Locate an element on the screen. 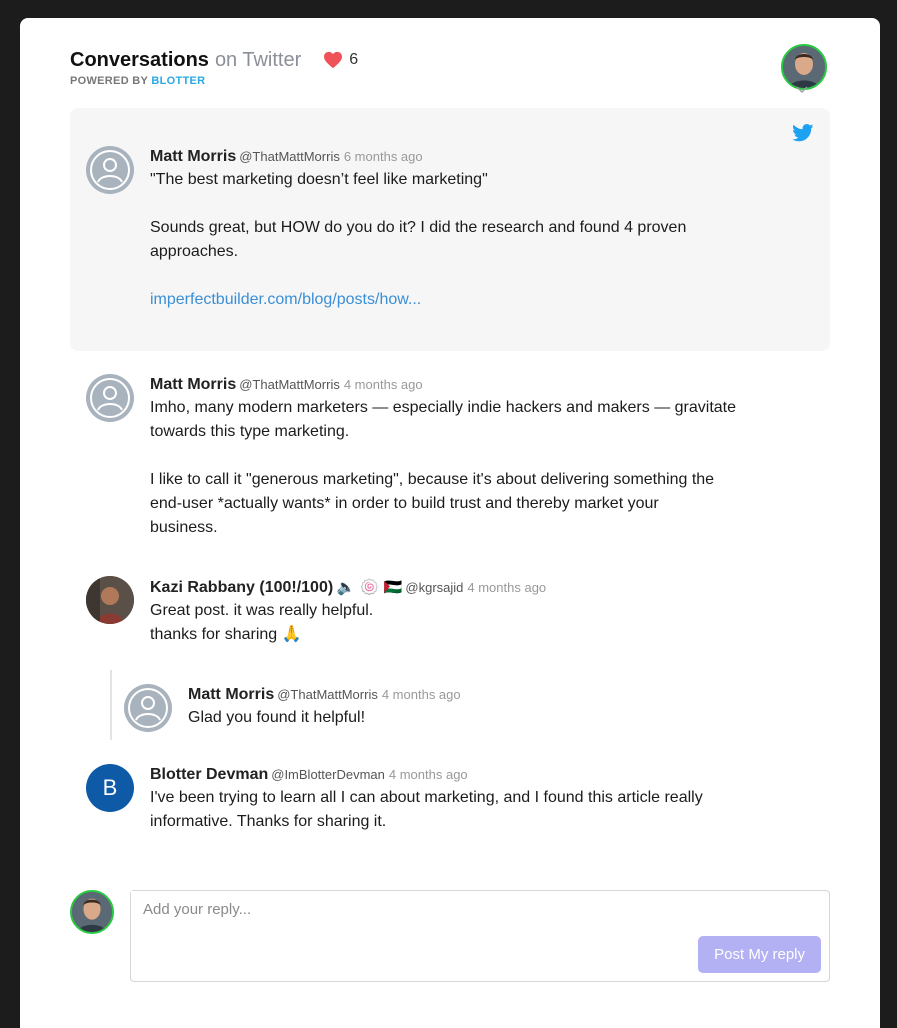 Image resolution: width=897 pixels, height=1028 pixels. powered-by-label: POWERED BY is located at coordinates (109, 81).